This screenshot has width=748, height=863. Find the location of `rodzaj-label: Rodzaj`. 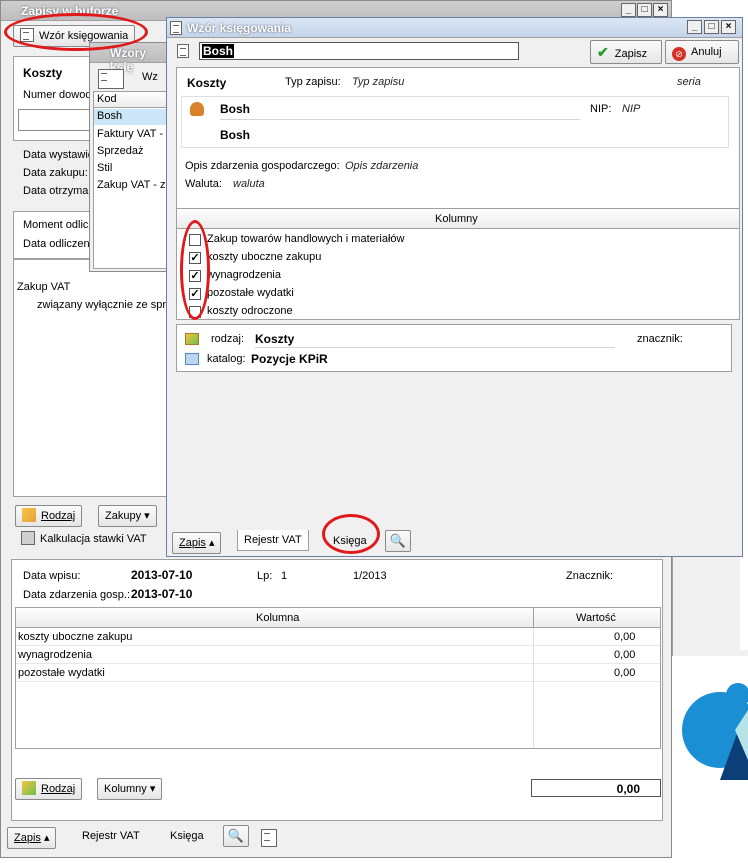

rodzaj-label: Rodzaj is located at coordinates (58, 516).